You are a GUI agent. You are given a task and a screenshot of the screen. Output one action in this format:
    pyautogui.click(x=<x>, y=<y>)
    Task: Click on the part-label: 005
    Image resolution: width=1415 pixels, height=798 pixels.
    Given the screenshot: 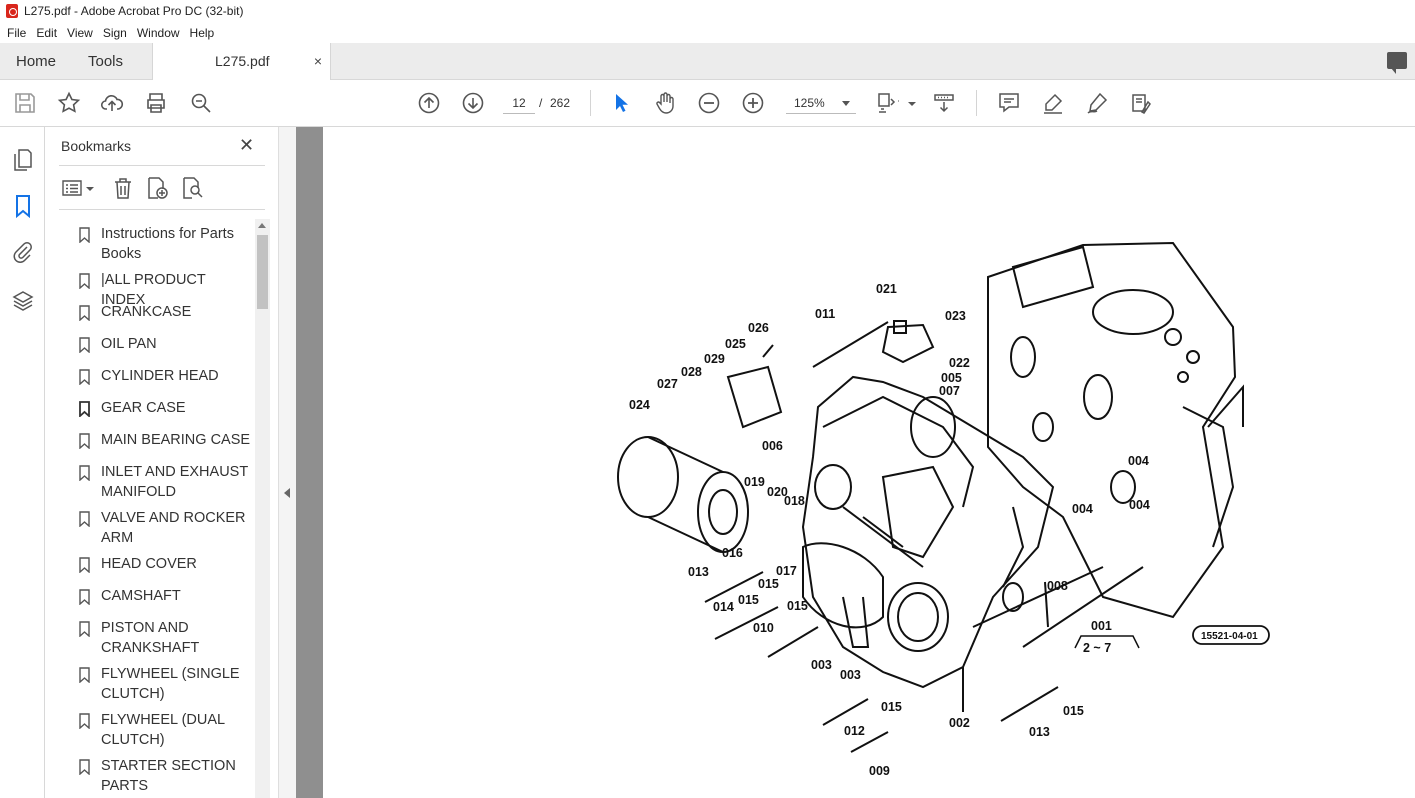 What is the action you would take?
    pyautogui.click(x=951, y=378)
    